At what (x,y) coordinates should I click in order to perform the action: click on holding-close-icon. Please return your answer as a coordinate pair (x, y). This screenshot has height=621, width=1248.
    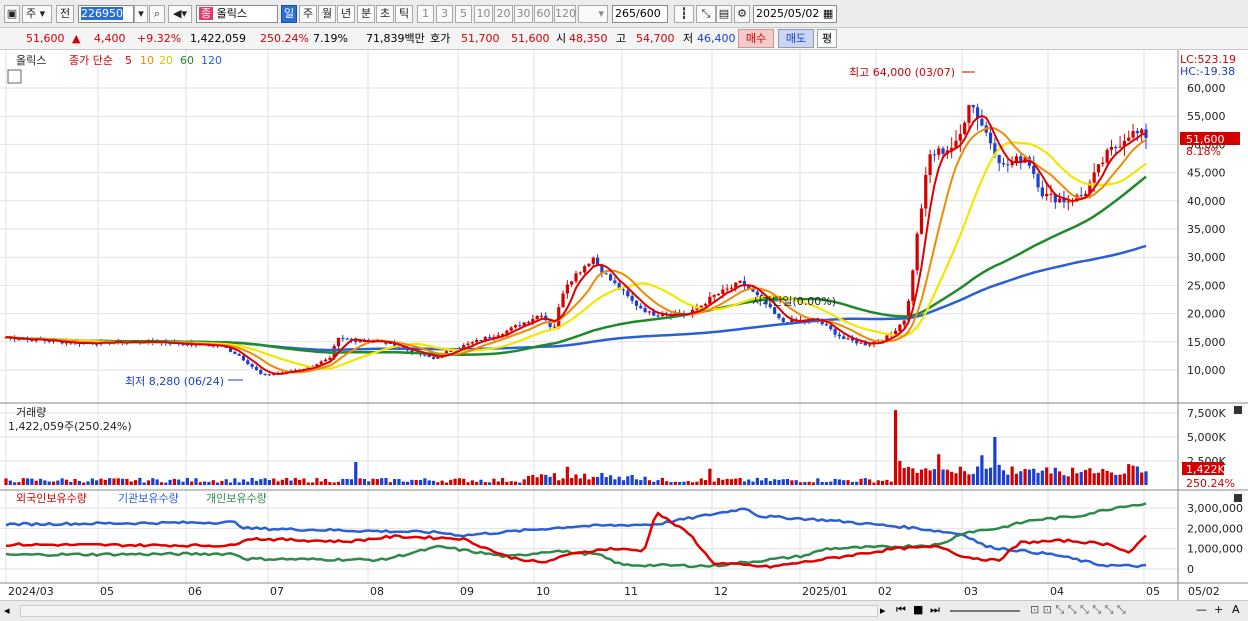
    Looking at the image, I should click on (1238, 498).